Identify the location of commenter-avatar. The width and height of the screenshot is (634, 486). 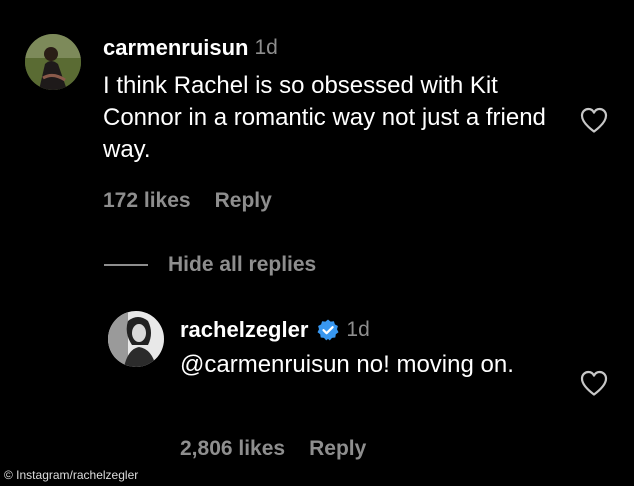
(53, 62).